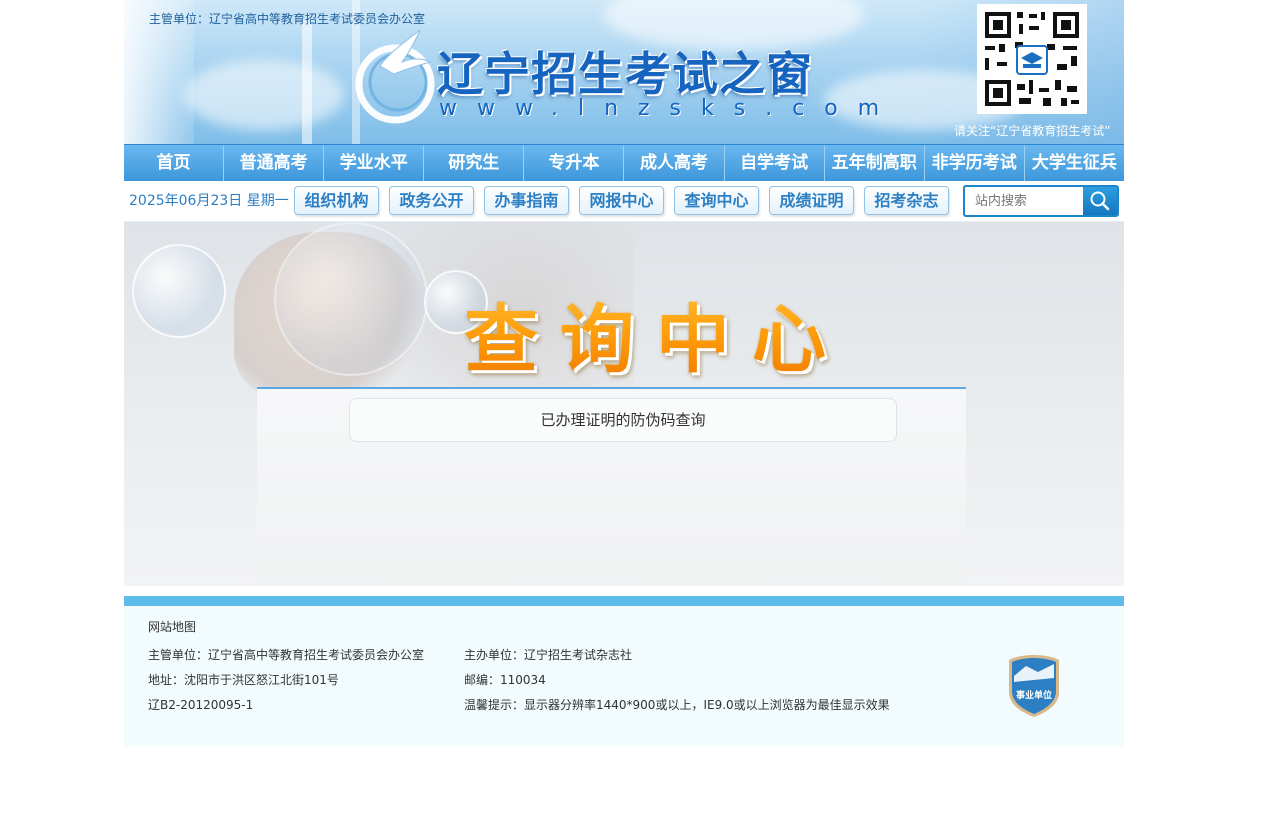 This screenshot has width=1268, height=825. What do you see at coordinates (716, 200) in the screenshot?
I see `query-center-button: 查询中心` at bounding box center [716, 200].